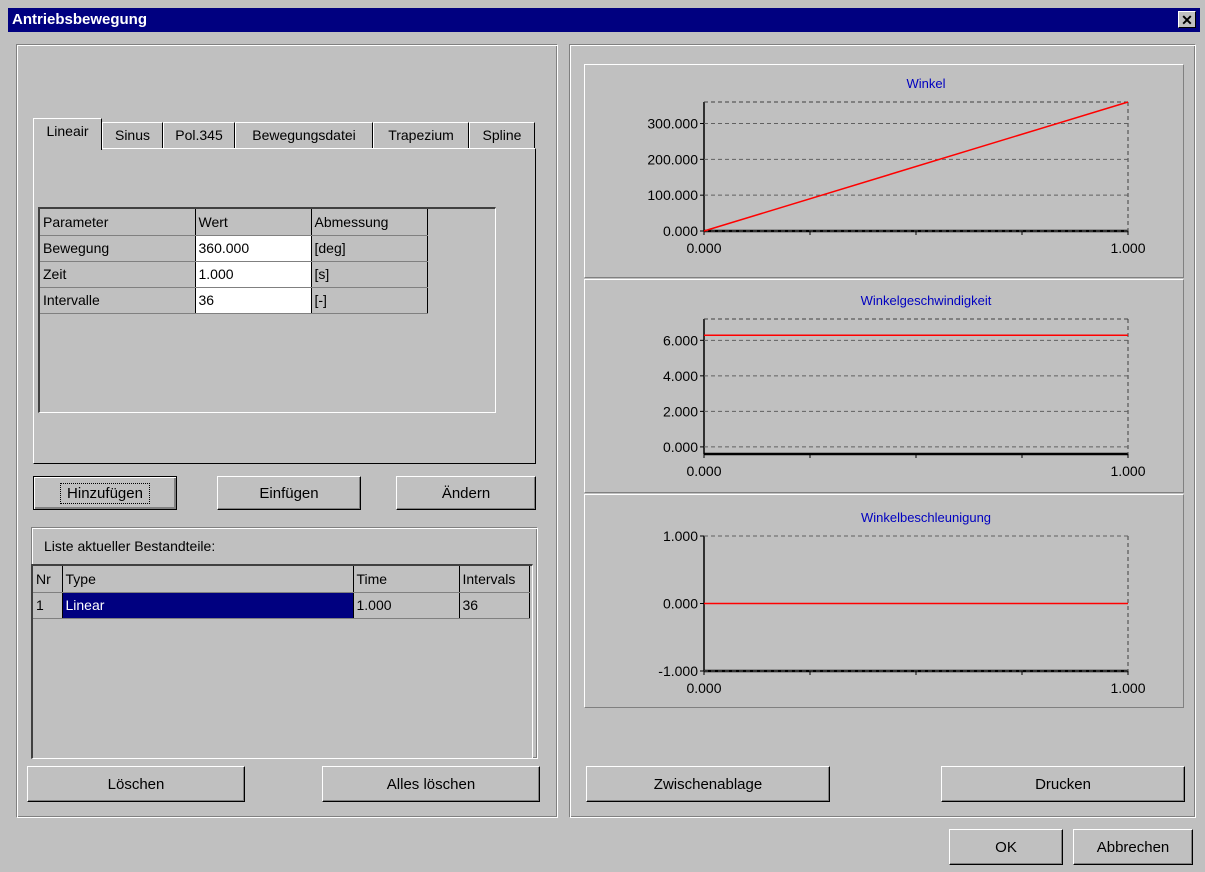  What do you see at coordinates (80, 19) in the screenshot?
I see `window-title: Antriebsbewegung` at bounding box center [80, 19].